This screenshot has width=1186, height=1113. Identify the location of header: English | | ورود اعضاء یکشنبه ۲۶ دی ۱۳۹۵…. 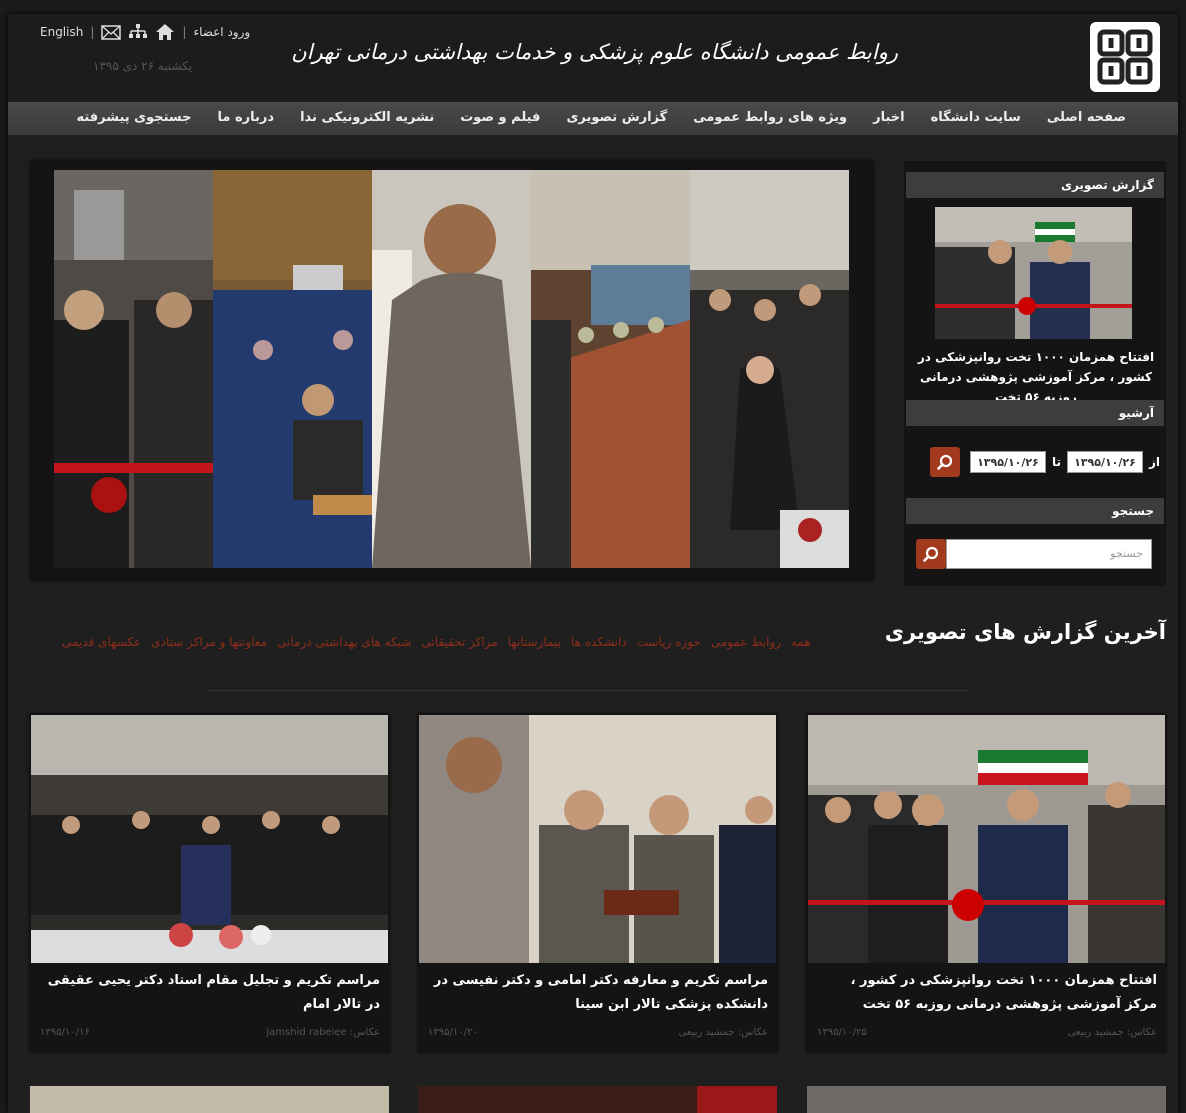
(593, 58).